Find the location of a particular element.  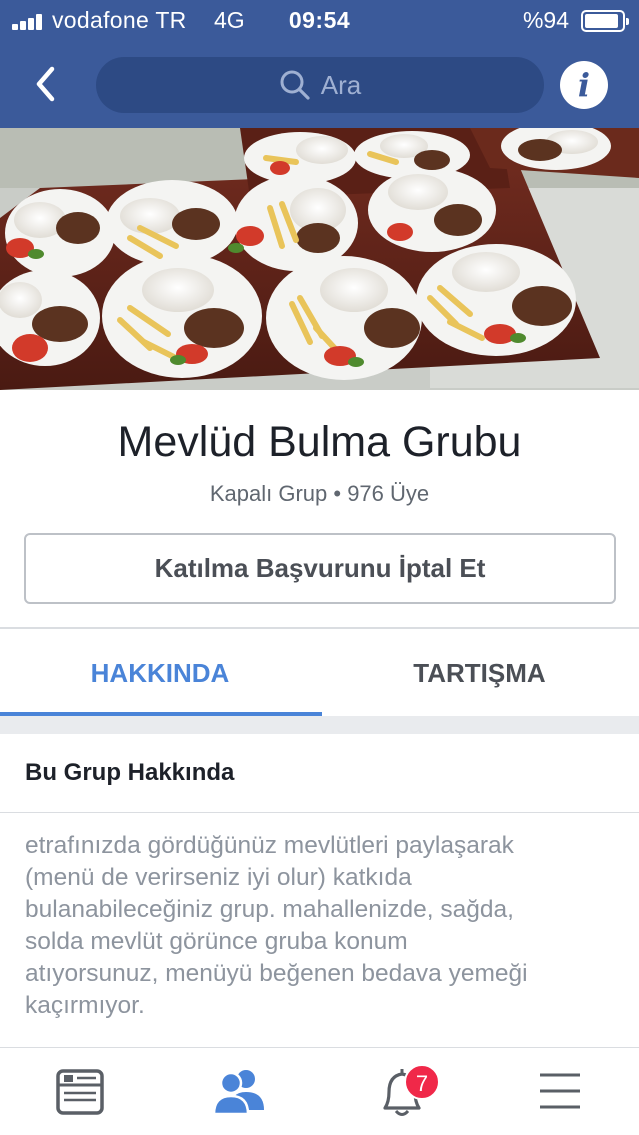

search-bar: Ara is located at coordinates (320, 85).